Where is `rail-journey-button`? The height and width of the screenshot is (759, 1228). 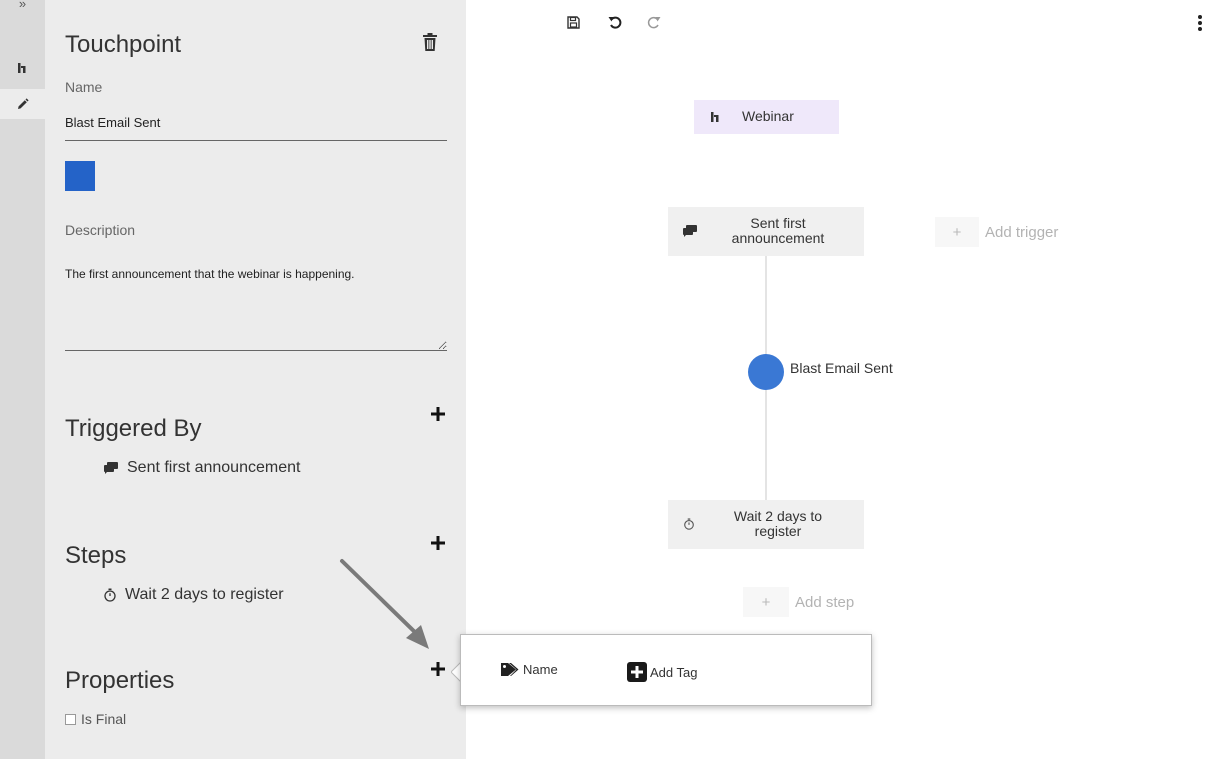 rail-journey-button is located at coordinates (22, 68).